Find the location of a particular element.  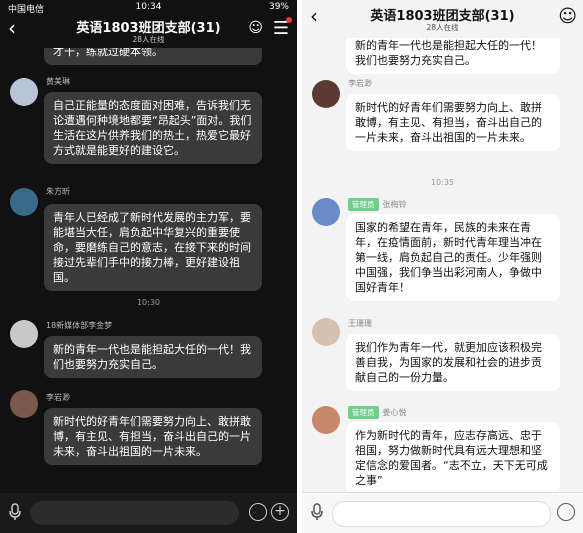

time-marker: 10:35 is located at coordinates (442, 182).